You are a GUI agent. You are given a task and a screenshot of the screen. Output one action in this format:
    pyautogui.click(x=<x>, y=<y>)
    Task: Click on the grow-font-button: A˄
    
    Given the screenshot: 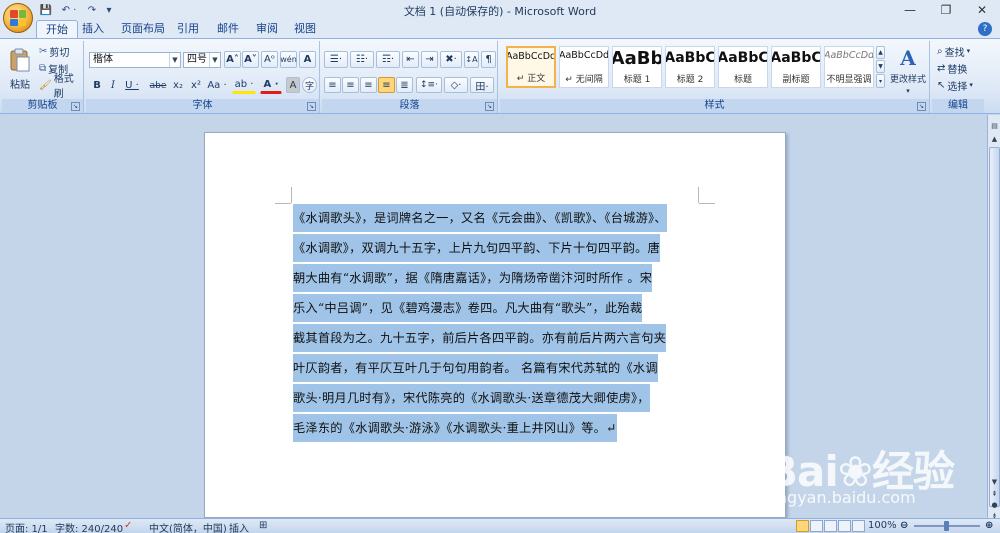 What is the action you would take?
    pyautogui.click(x=232, y=59)
    